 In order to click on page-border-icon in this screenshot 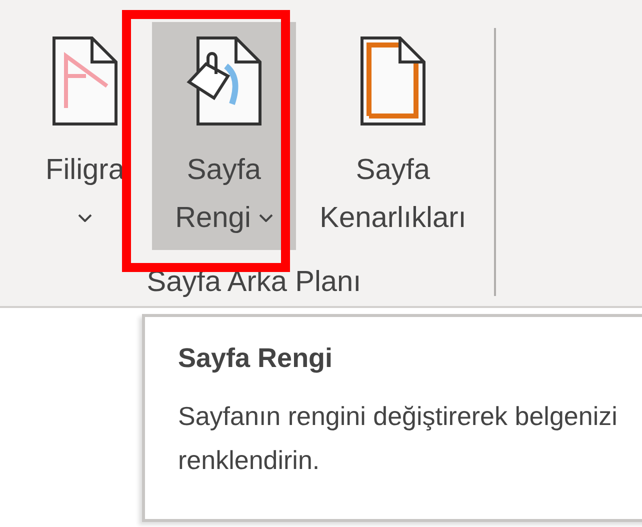, I will do `click(393, 81)`.